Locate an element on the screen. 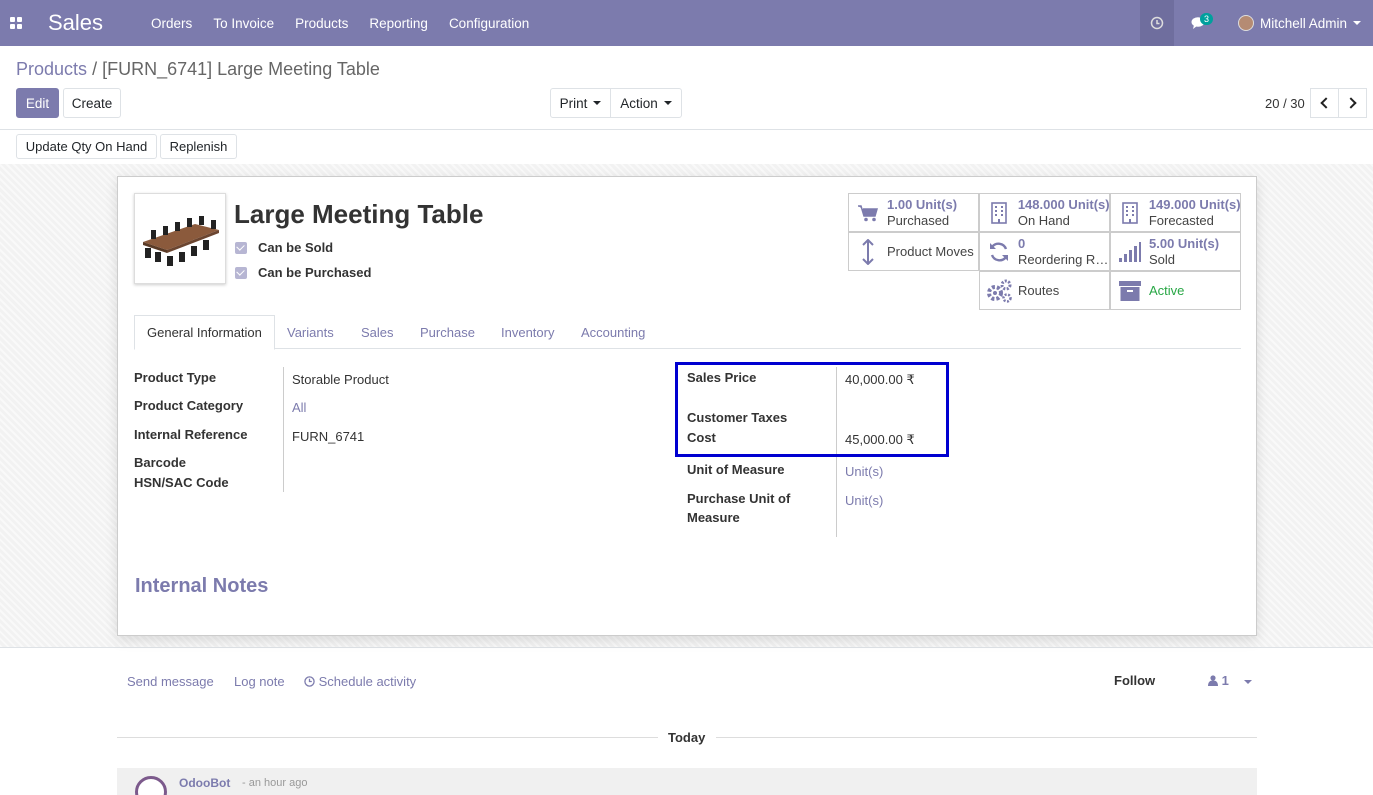 The image size is (1373, 795). product-type-label: Product Type is located at coordinates (175, 377).